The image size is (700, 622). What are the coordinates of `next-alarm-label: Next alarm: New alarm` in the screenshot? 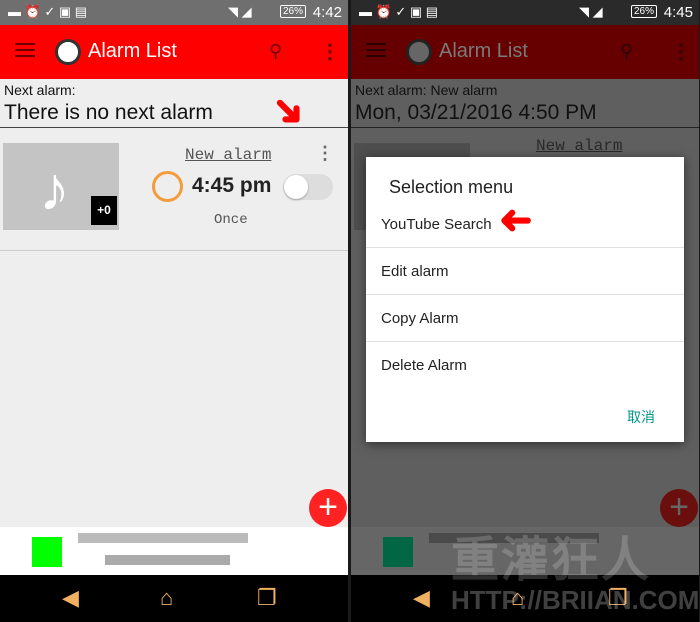 It's located at (426, 90).